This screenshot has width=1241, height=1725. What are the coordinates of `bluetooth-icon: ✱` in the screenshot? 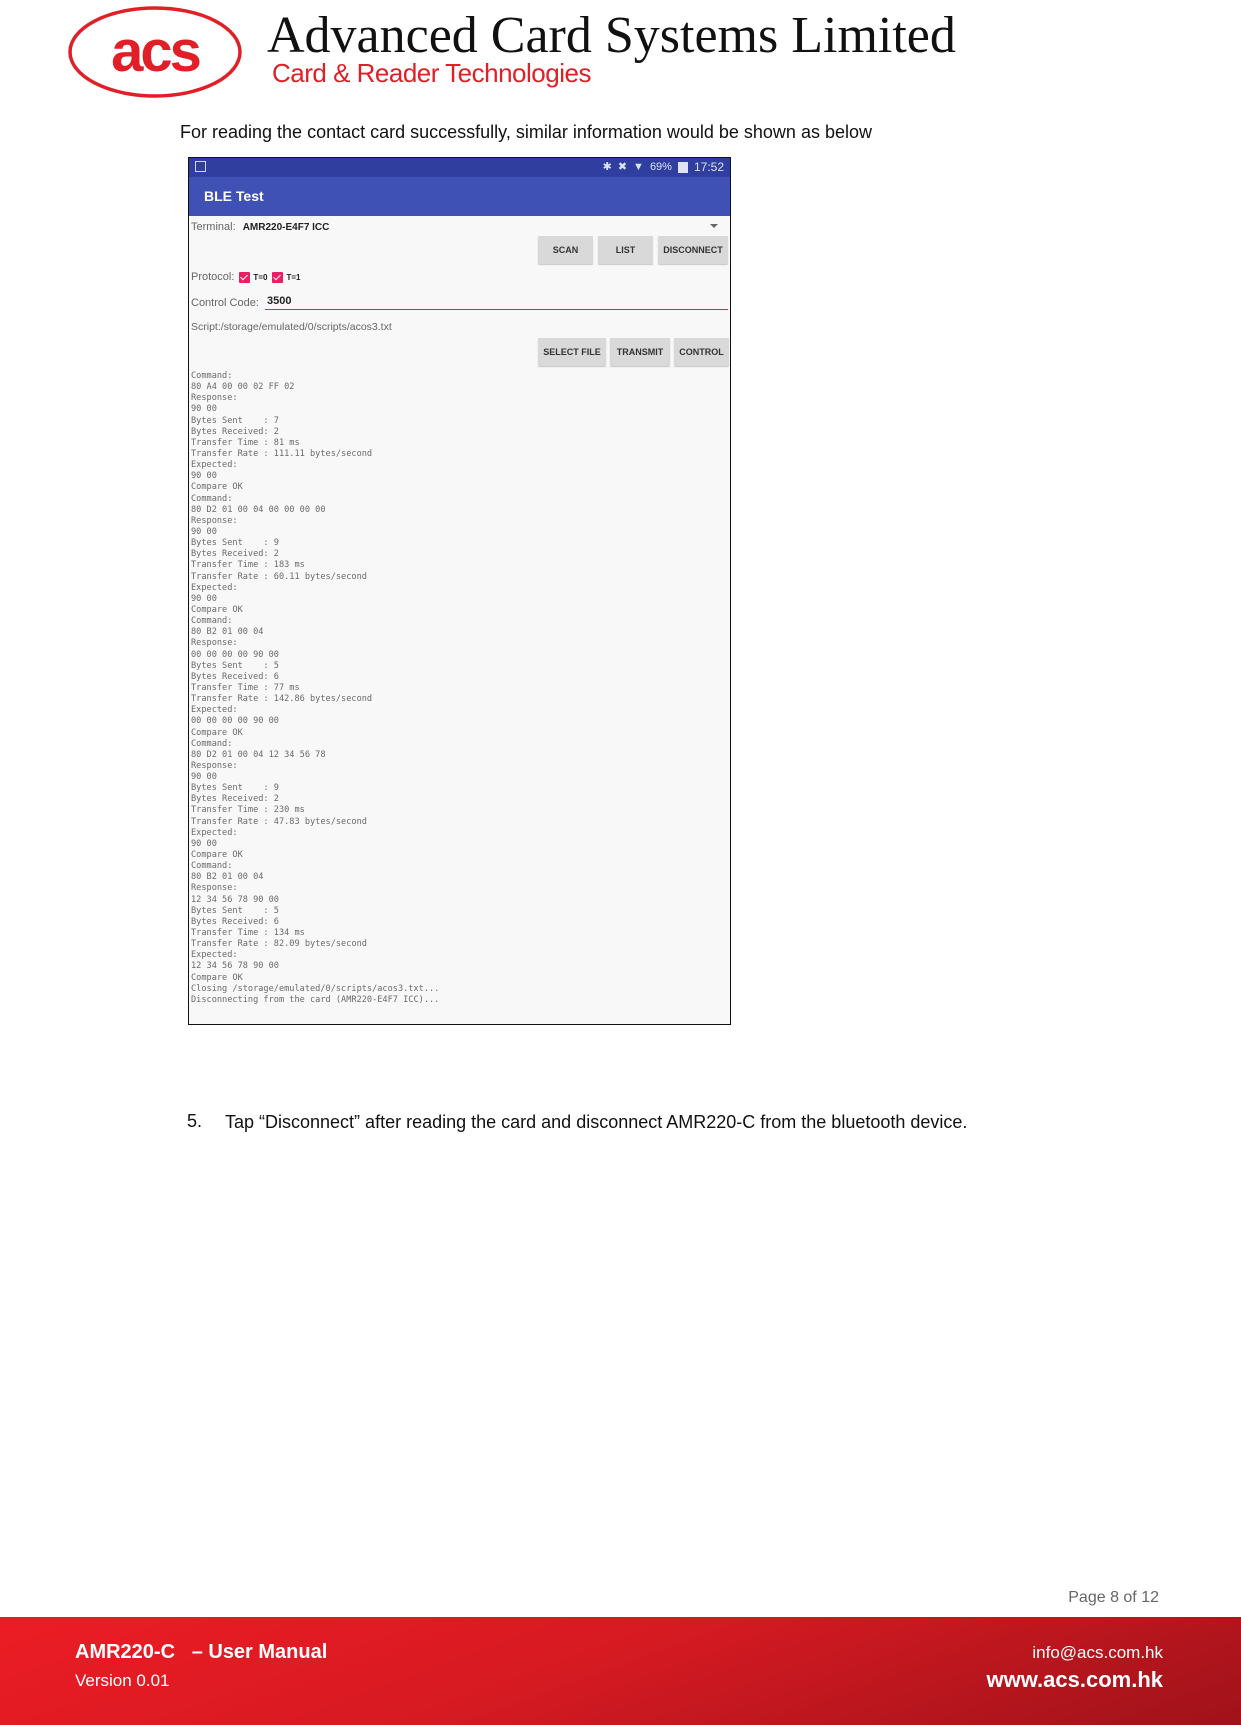 It's located at (607, 167).